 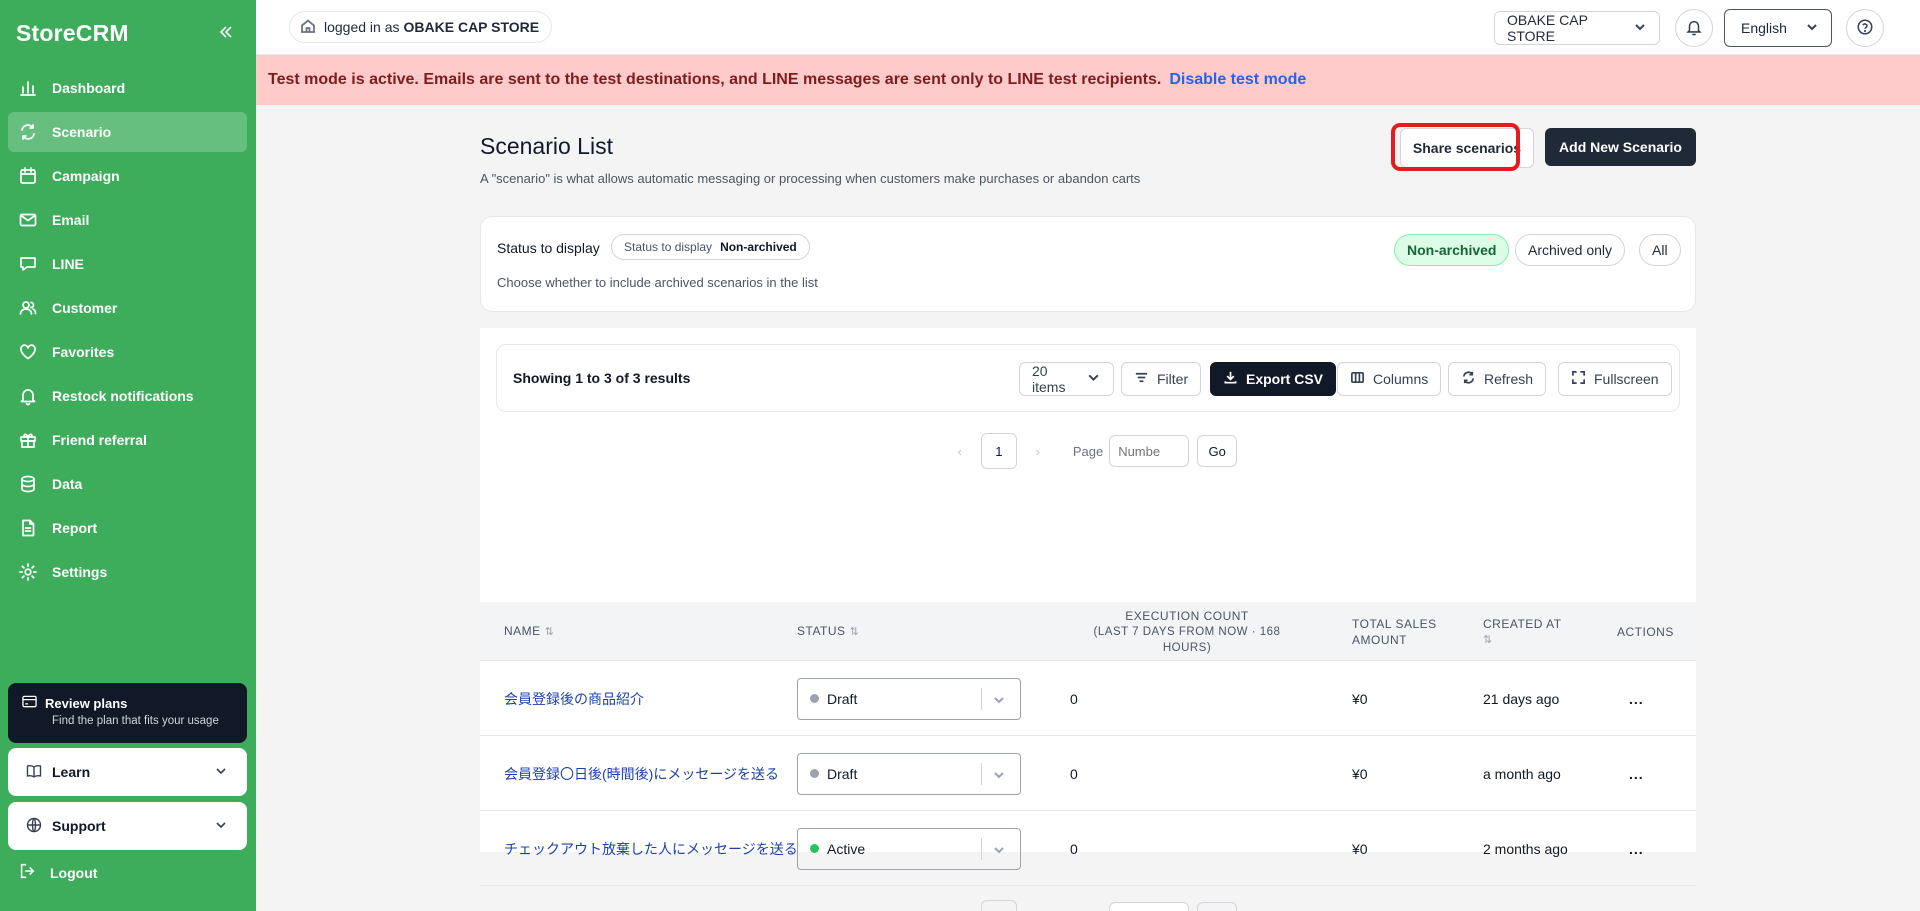 I want to click on users-icon, so click(x=28, y=308).